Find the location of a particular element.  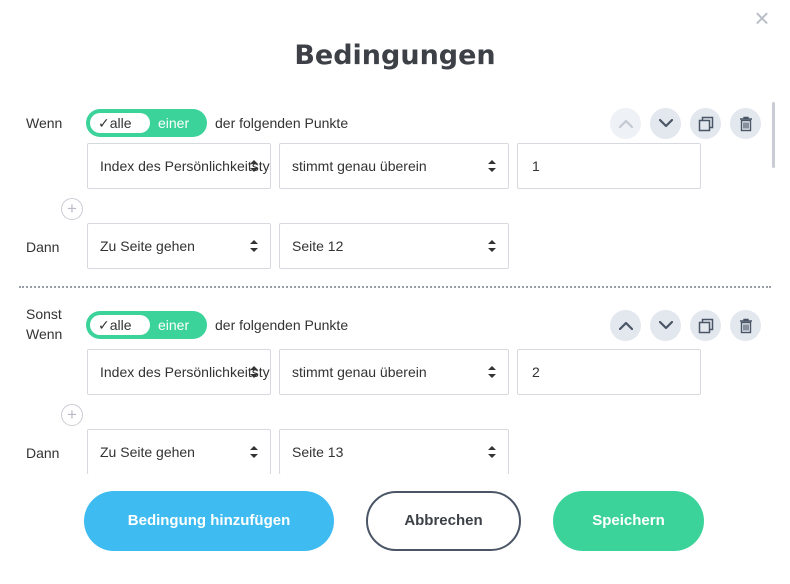

target-page-select: Seite 12 is located at coordinates (394, 246).